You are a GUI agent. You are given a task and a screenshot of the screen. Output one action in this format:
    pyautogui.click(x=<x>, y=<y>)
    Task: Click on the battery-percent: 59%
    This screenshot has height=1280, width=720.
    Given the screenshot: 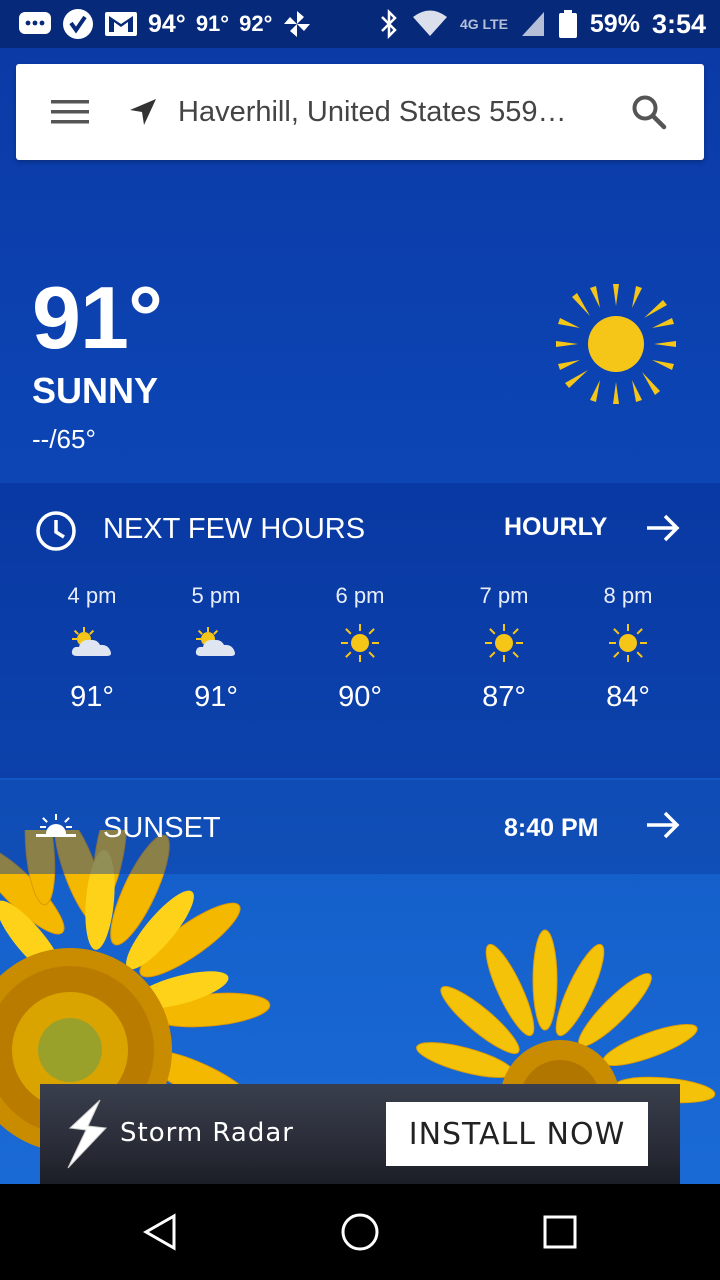 What is the action you would take?
    pyautogui.click(x=614, y=23)
    